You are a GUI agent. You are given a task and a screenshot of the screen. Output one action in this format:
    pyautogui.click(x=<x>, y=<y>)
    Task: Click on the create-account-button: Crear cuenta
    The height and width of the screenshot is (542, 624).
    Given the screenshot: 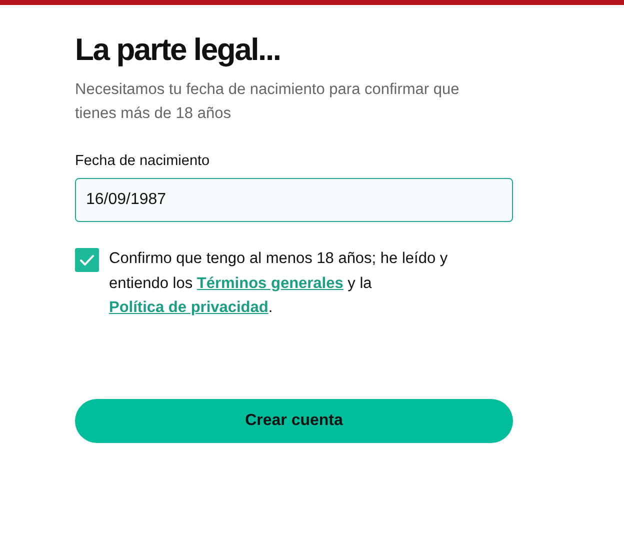 What is the action you would take?
    pyautogui.click(x=294, y=420)
    